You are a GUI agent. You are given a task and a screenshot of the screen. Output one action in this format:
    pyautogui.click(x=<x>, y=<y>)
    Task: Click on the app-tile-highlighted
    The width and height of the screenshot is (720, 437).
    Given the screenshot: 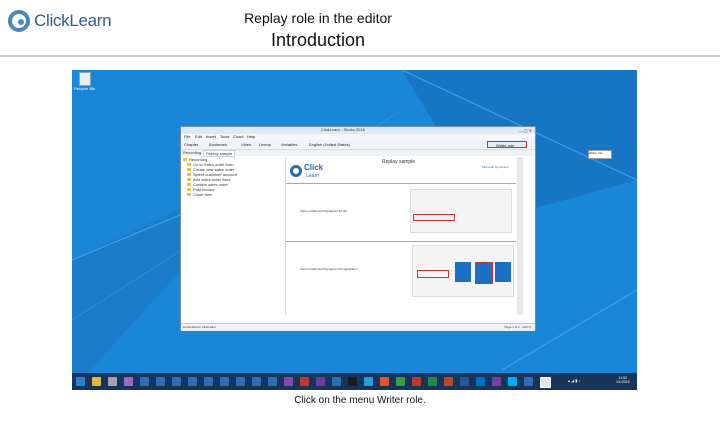 What is the action you would take?
    pyautogui.click(x=484, y=273)
    